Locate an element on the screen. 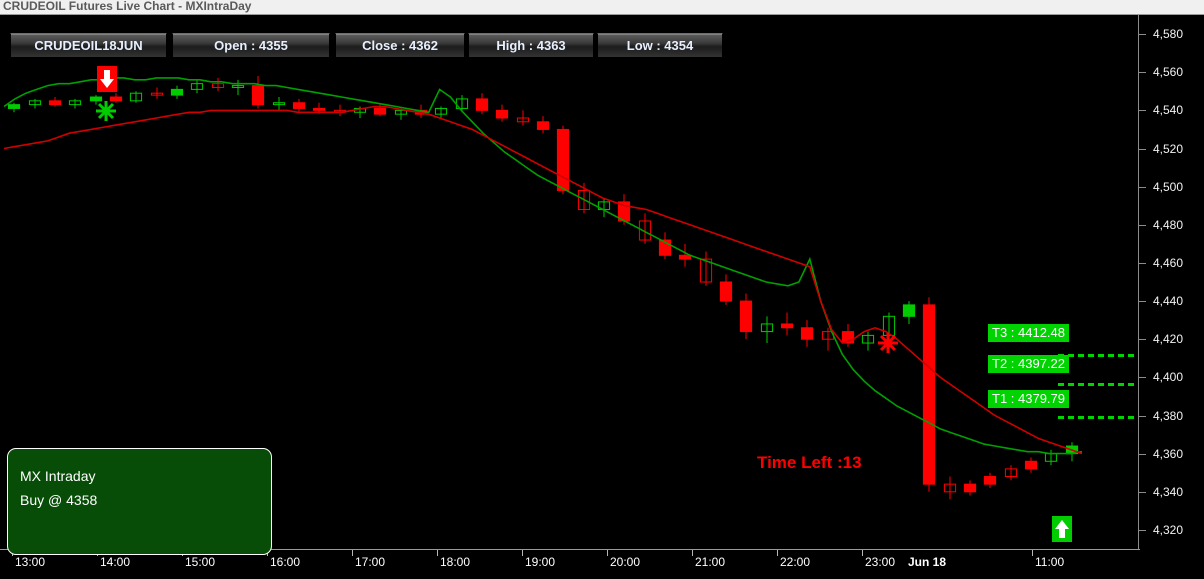  time-axis-label: 17:00 is located at coordinates (370, 562).